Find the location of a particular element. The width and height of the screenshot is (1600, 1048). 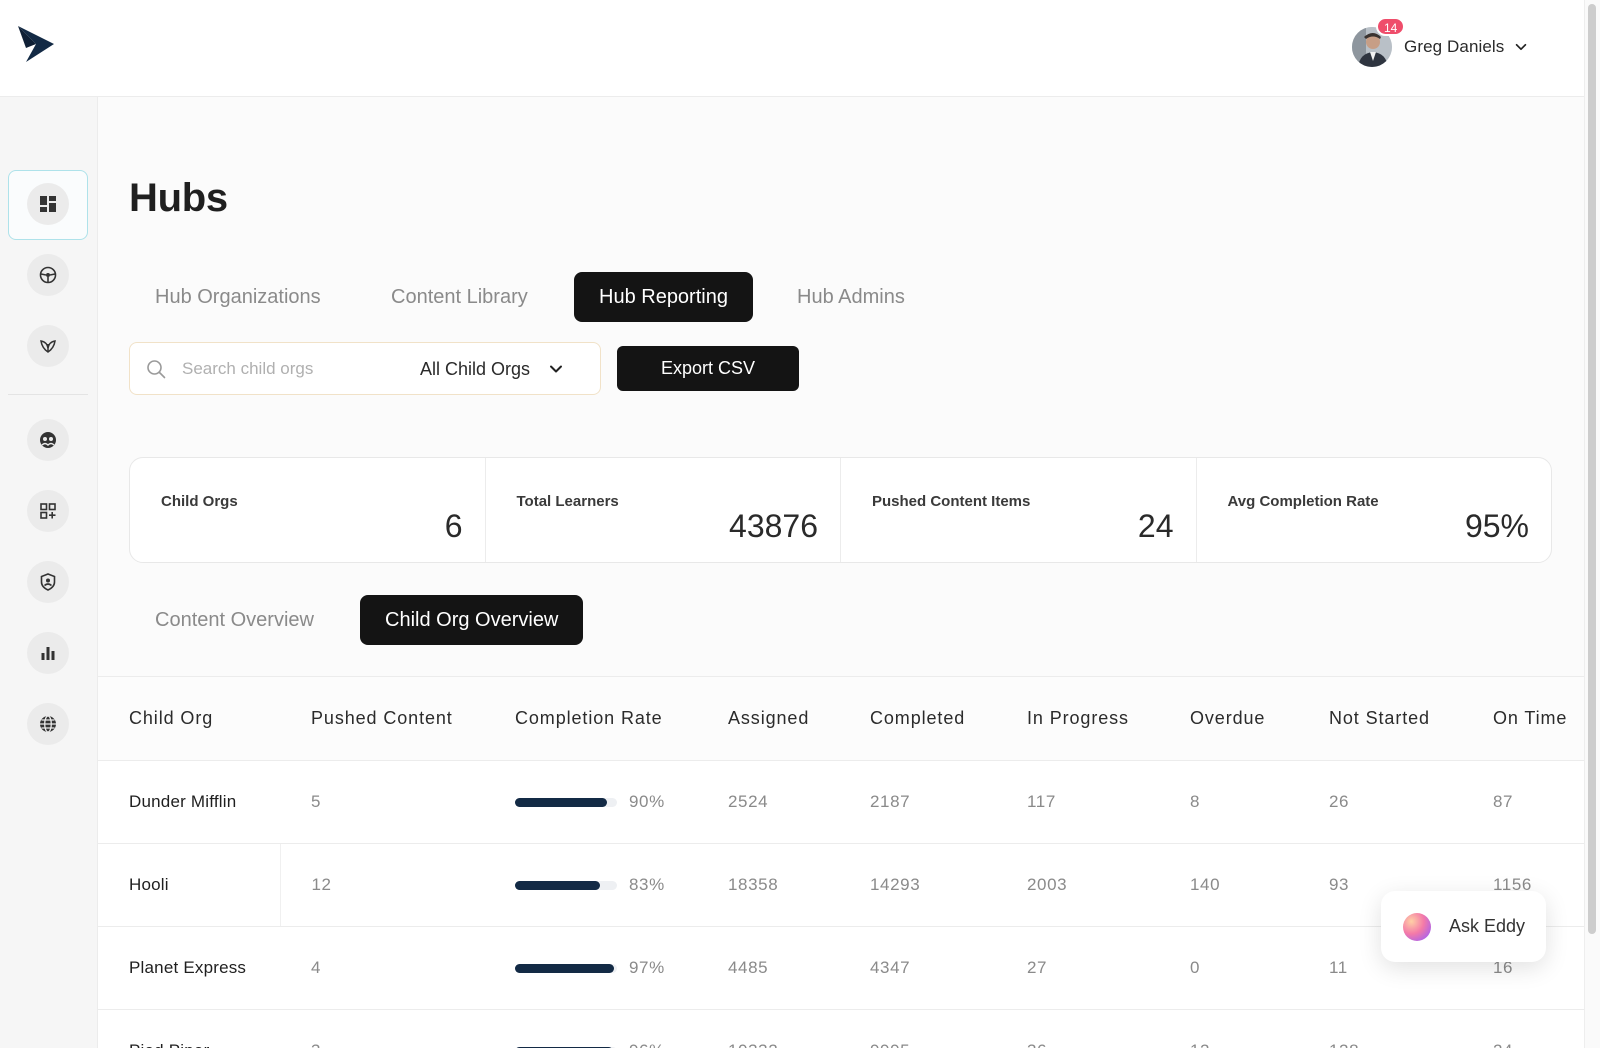

sidebar-item-security is located at coordinates (48, 582).